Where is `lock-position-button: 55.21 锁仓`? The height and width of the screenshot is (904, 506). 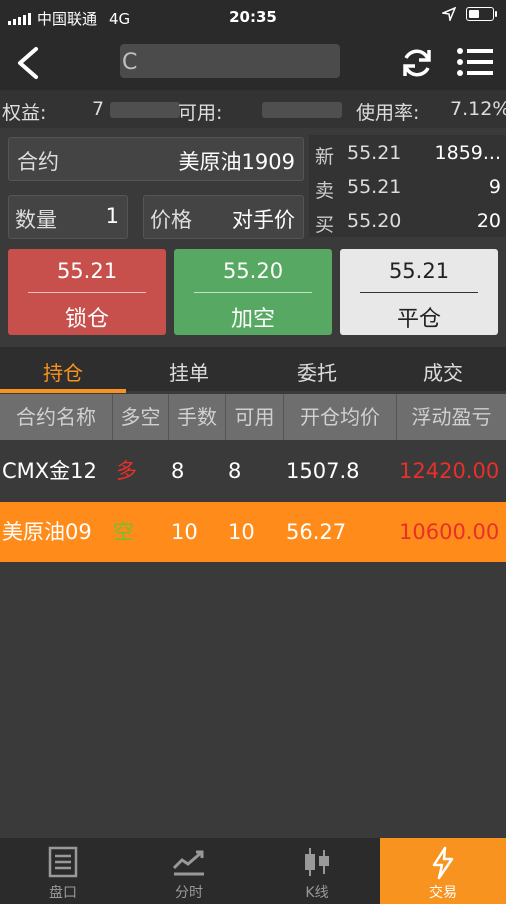
lock-position-button: 55.21 锁仓 is located at coordinates (87, 292).